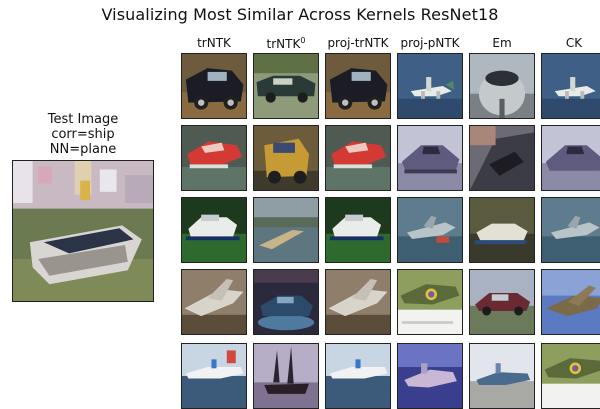 This screenshot has width=600, height=409. I want to click on column-header-text: CK, so click(574, 43).